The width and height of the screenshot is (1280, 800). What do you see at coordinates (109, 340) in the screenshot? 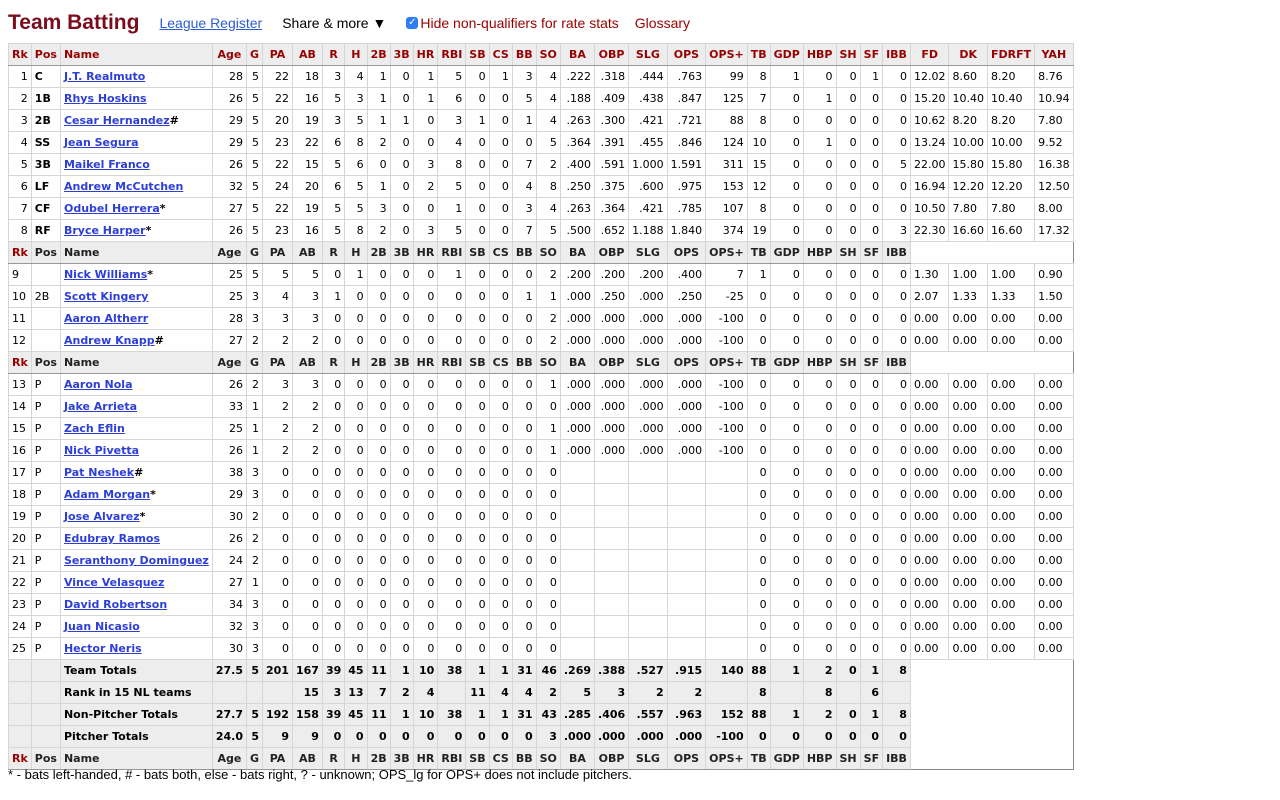
I see `player-link: Andrew Knapp` at bounding box center [109, 340].